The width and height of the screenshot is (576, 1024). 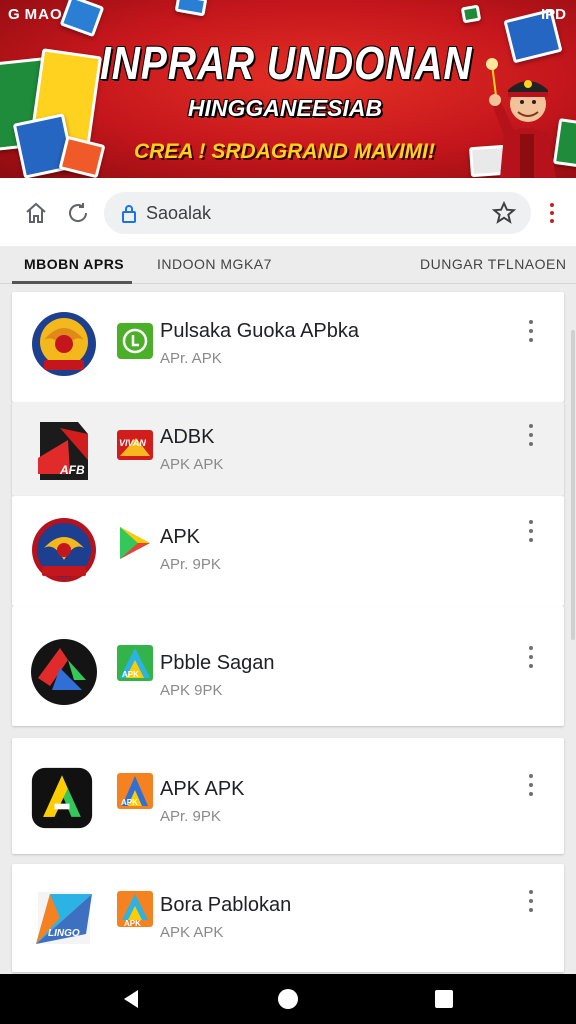 What do you see at coordinates (64, 672) in the screenshot?
I see `black-circle-logo` at bounding box center [64, 672].